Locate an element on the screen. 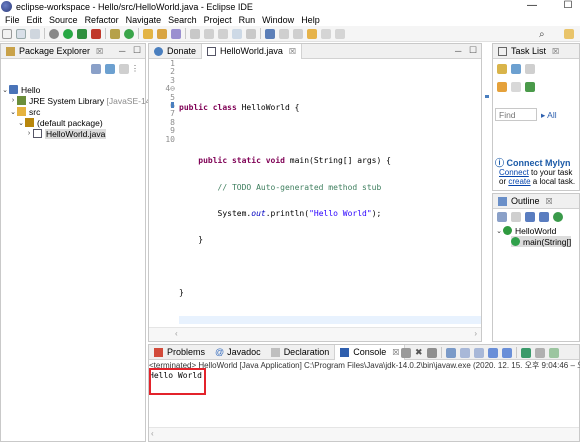 The image size is (580, 442). tab-package-explorer: Package Explorer ☒ is located at coordinates (54, 51).